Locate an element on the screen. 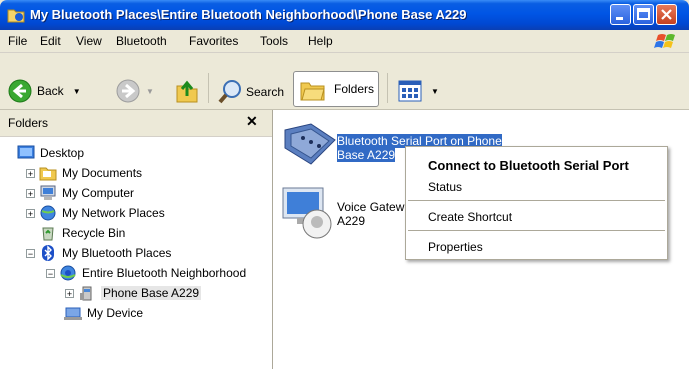  menu-bluetooth: Bluetooth is located at coordinates (141, 41).